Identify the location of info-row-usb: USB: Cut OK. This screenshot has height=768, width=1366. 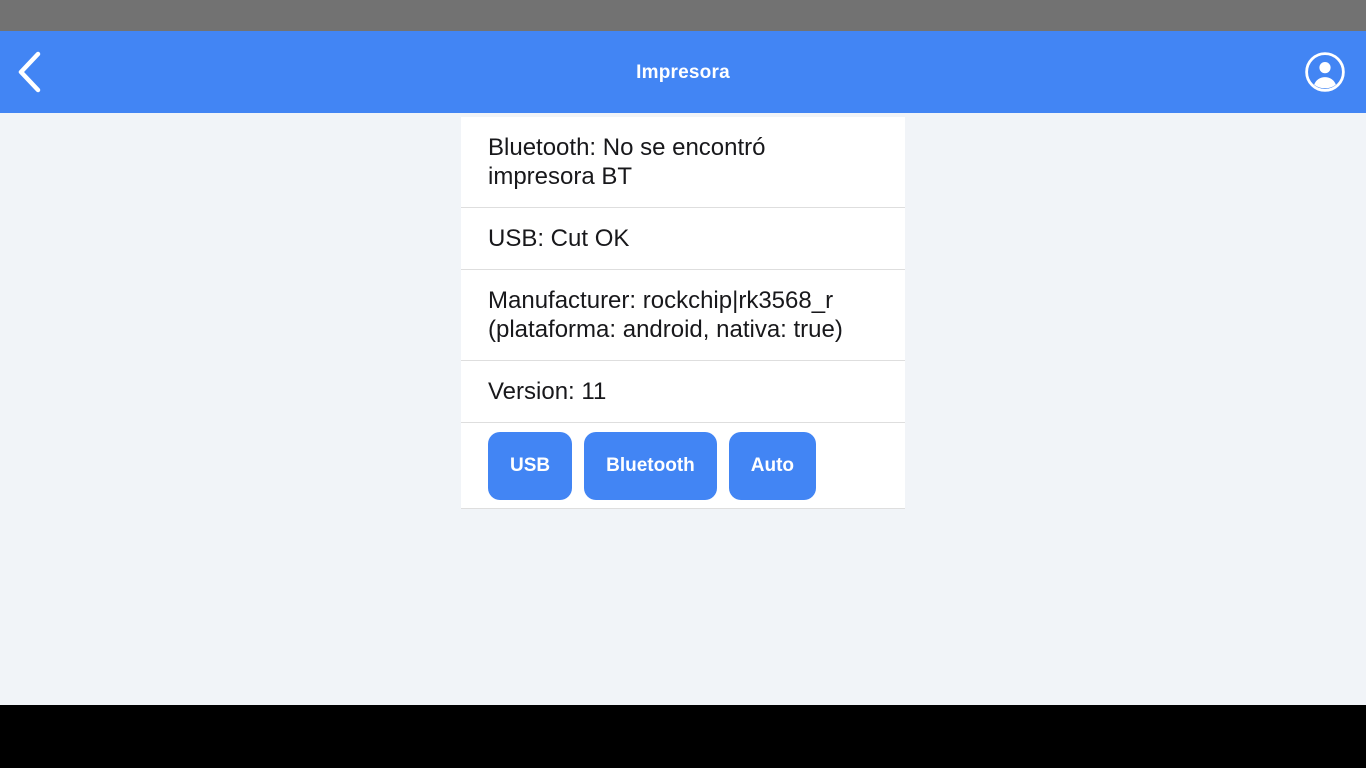
(683, 239).